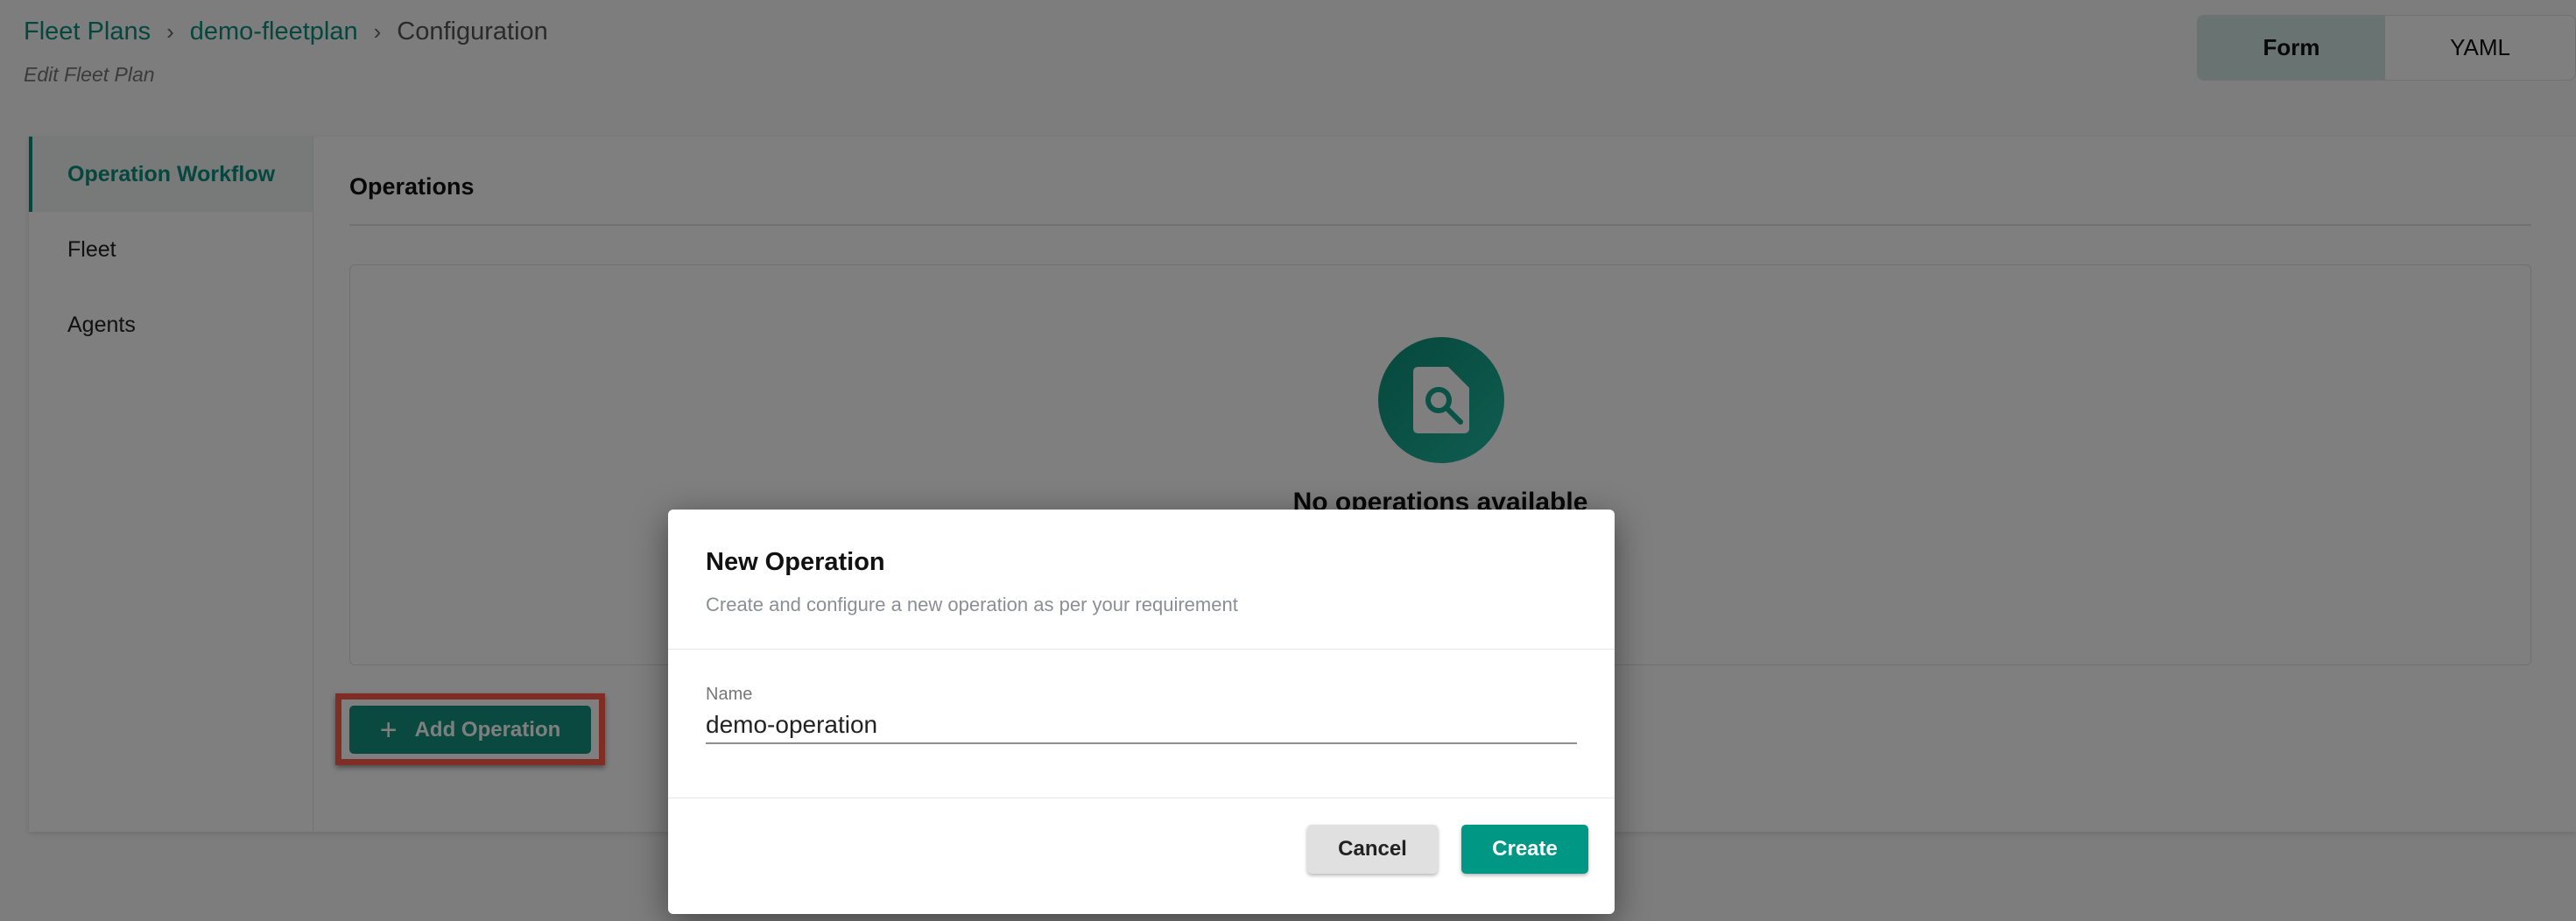 The height and width of the screenshot is (921, 2576). What do you see at coordinates (729, 694) in the screenshot?
I see `name-field-label: Name` at bounding box center [729, 694].